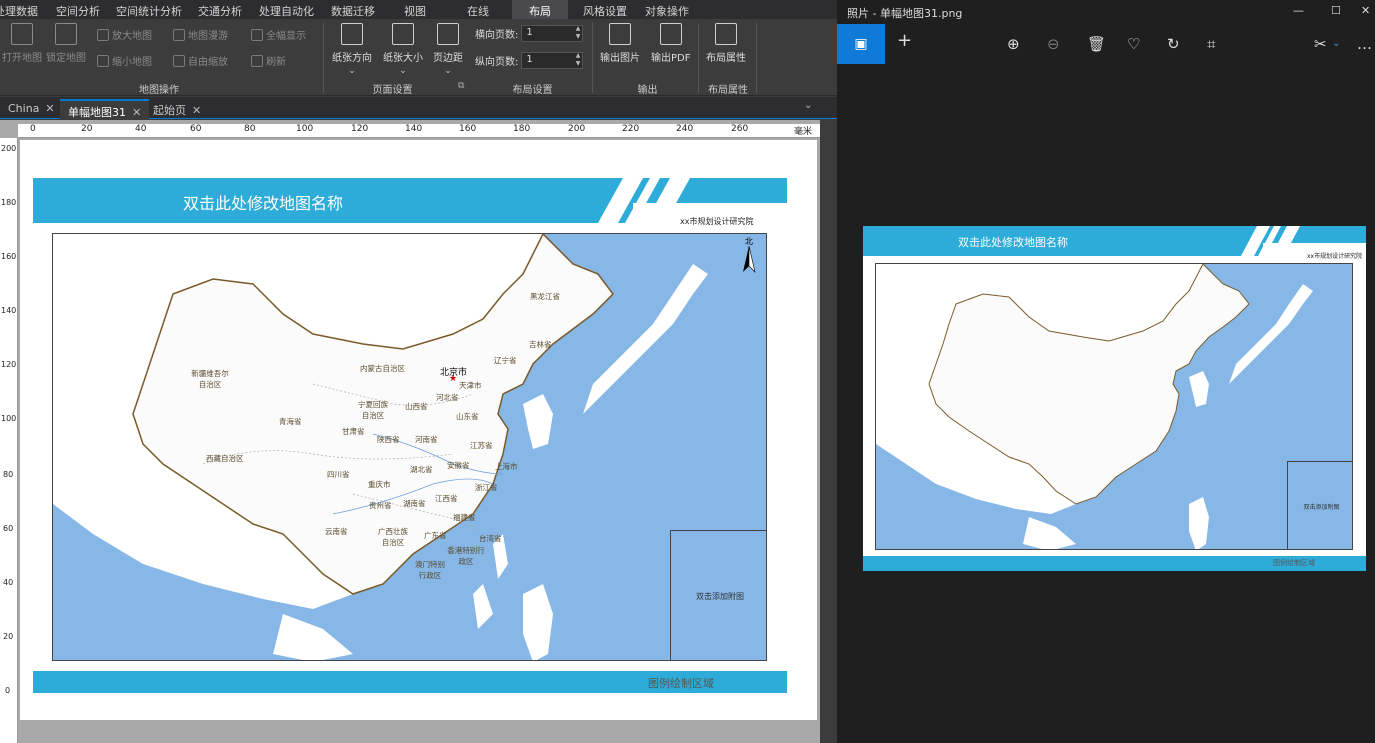 The image size is (1375, 743). What do you see at coordinates (505, 360) in the screenshot?
I see `province-label: 辽宁省` at bounding box center [505, 360].